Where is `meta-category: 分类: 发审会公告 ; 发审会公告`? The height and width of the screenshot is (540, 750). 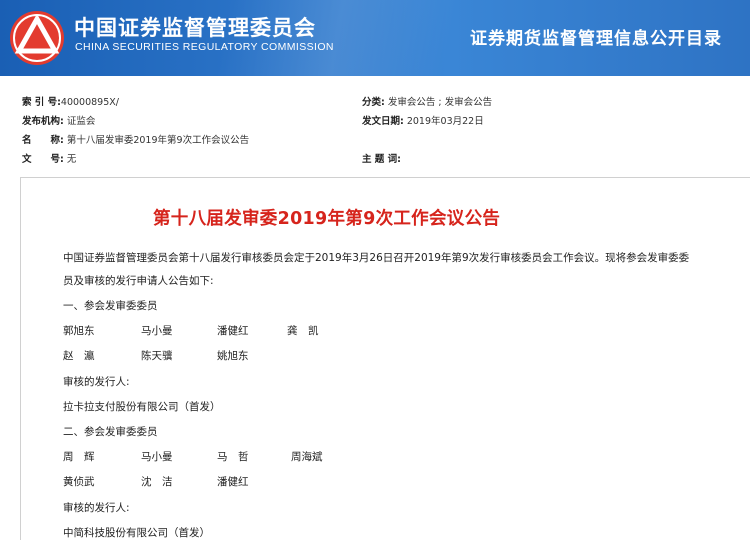 meta-category: 分类: 发审会公告 ; 发审会公告 is located at coordinates (427, 101).